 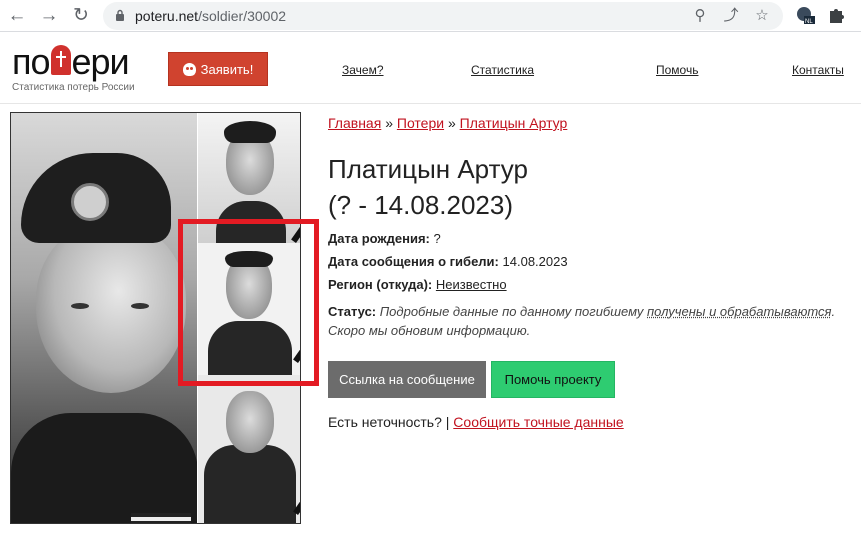 What do you see at coordinates (762, 16) in the screenshot?
I see `bookmark-star-icon: ☆` at bounding box center [762, 16].